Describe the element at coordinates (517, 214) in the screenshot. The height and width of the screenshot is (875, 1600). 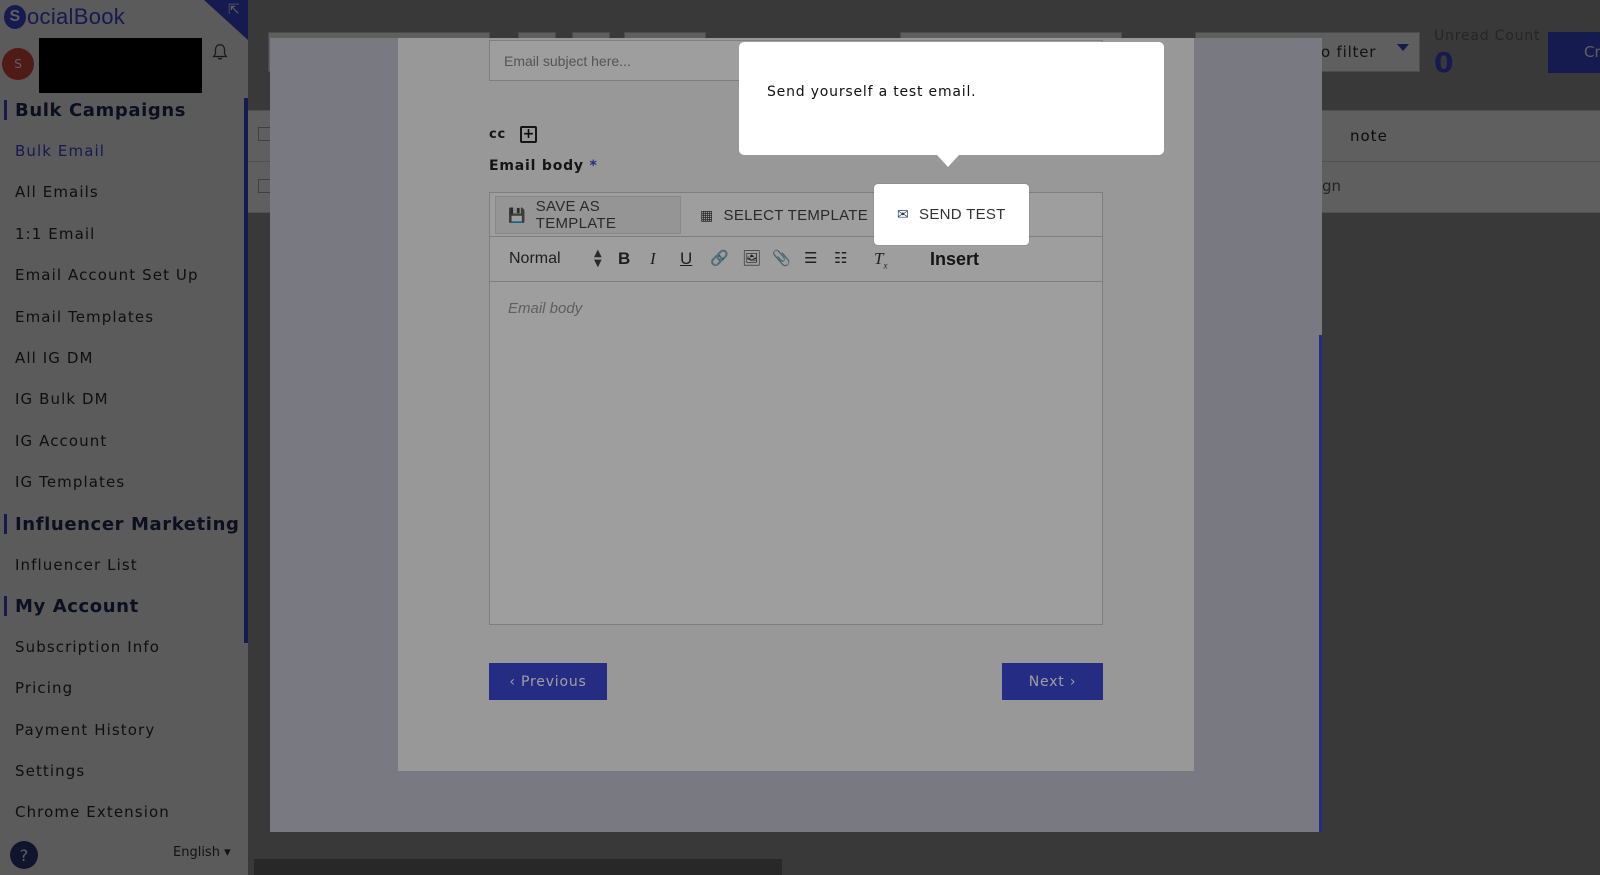
I see `floppy-disk-icon: 💾` at that location.